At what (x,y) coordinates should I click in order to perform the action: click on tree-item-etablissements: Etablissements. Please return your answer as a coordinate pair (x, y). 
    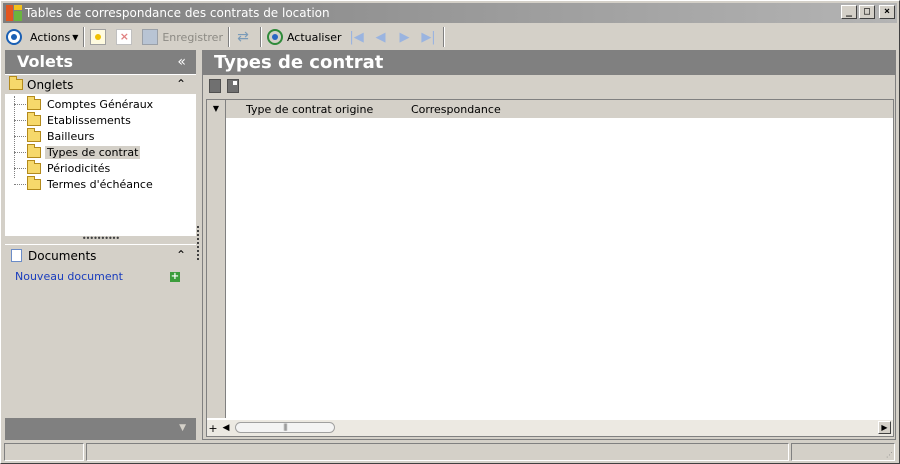
    Looking at the image, I should click on (100, 119).